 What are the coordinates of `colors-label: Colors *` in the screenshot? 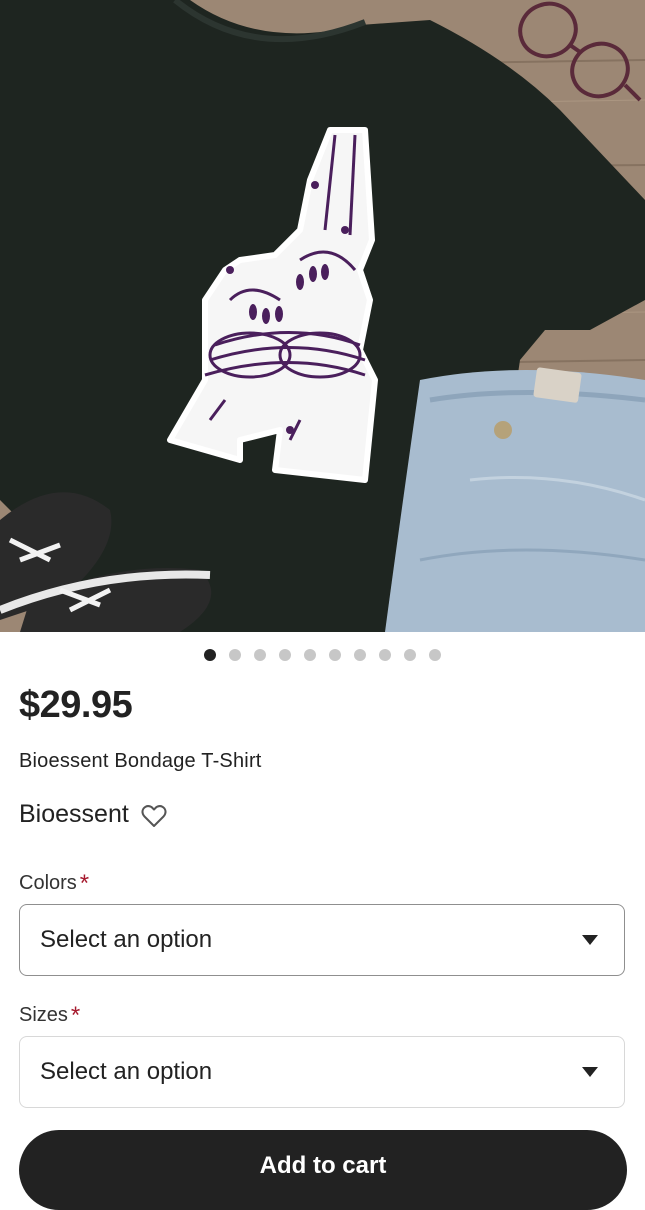 It's located at (54, 882).